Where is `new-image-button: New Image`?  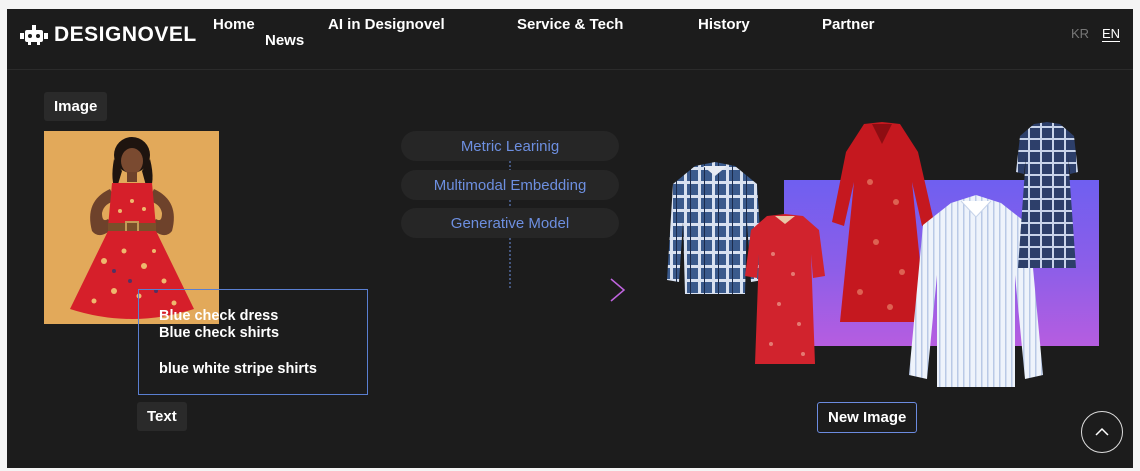 new-image-button: New Image is located at coordinates (867, 417).